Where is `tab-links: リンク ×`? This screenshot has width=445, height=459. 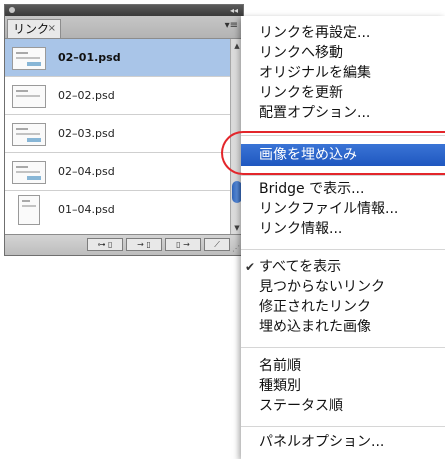 tab-links: リンク × is located at coordinates (34, 28).